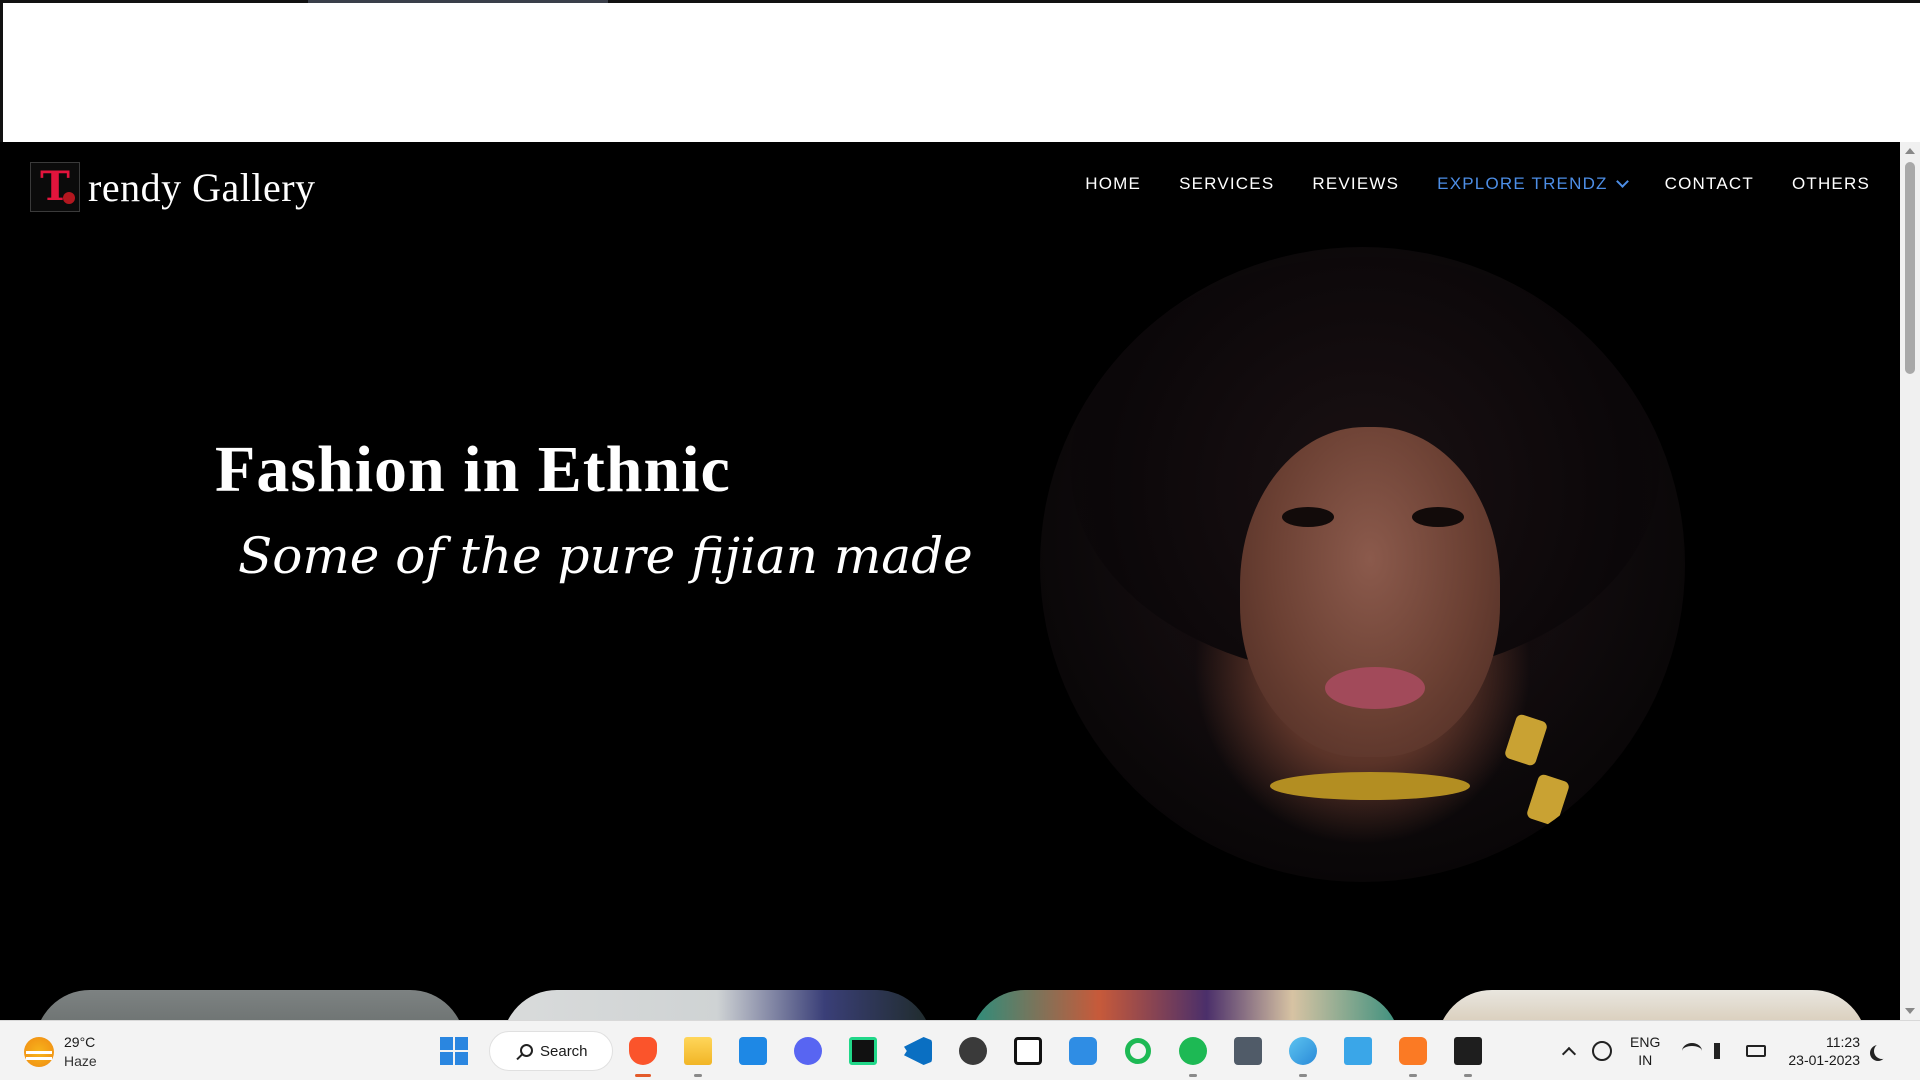 The image size is (1920, 1080). Describe the element at coordinates (80, 1061) in the screenshot. I see `weather-condition: Haze` at that location.